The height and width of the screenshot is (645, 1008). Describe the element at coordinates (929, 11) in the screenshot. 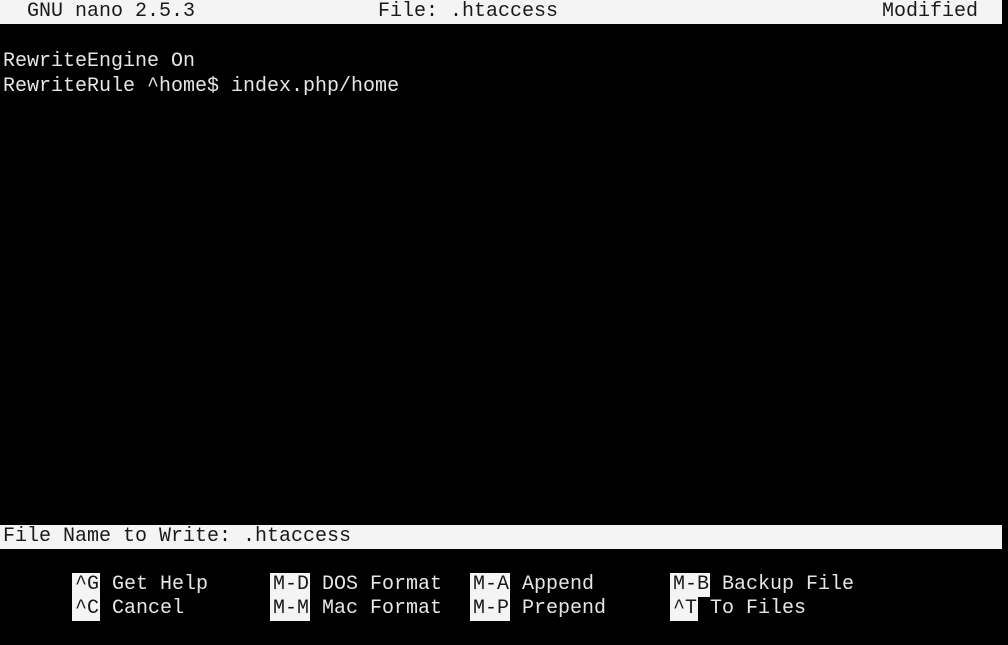

I see `modified-status: Modified` at that location.